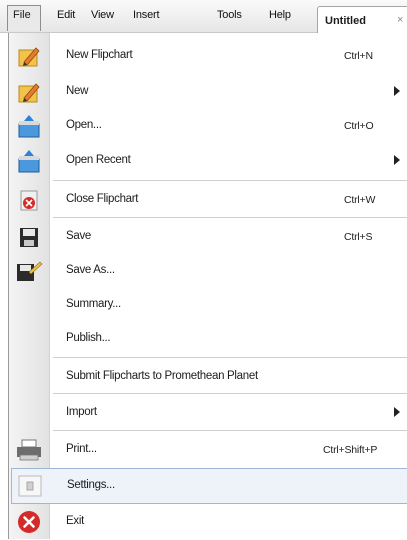 The width and height of the screenshot is (407, 540). I want to click on settings-icon, so click(30, 486).